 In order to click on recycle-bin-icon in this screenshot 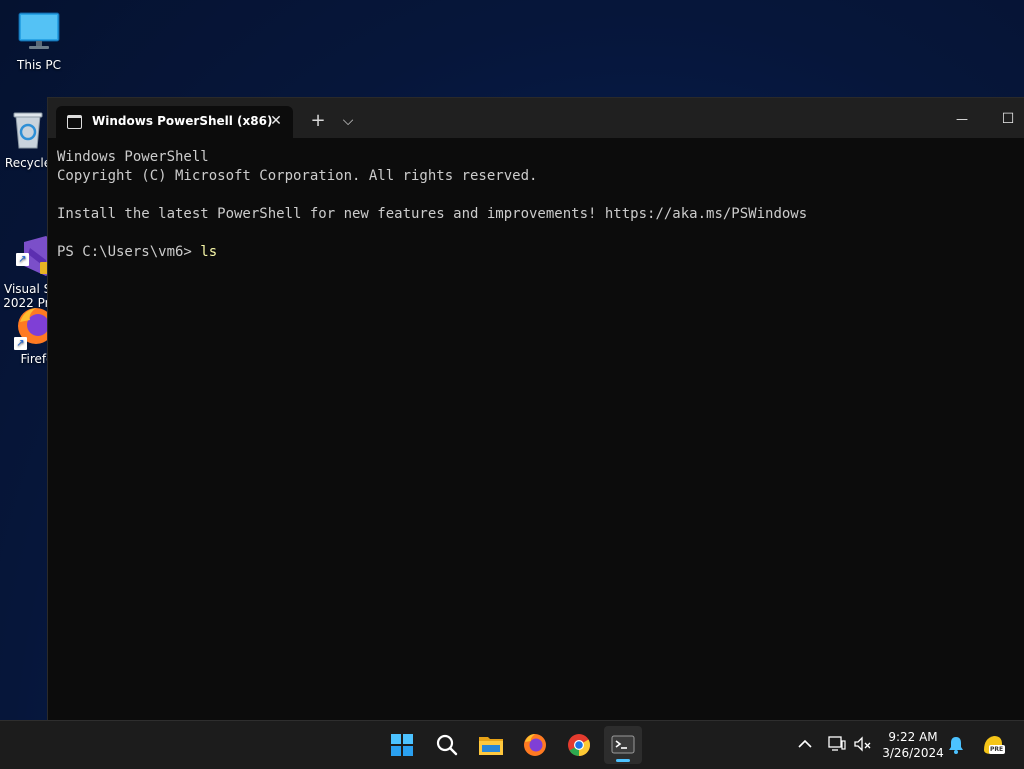, I will do `click(28, 130)`.